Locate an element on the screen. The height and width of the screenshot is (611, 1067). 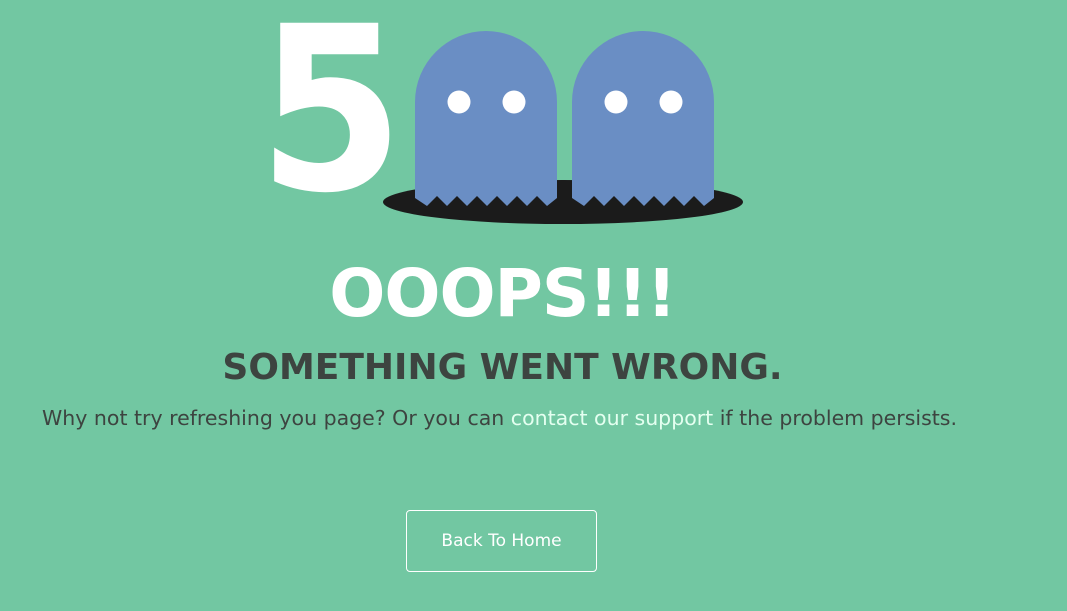
error-digit-five: 5 is located at coordinates (331, 121).